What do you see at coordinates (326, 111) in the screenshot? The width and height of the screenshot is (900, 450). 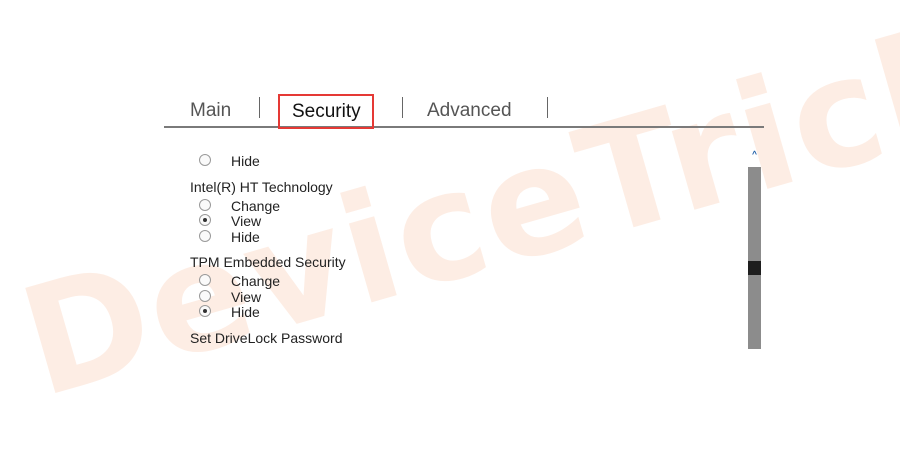 I see `tab-security: Security` at bounding box center [326, 111].